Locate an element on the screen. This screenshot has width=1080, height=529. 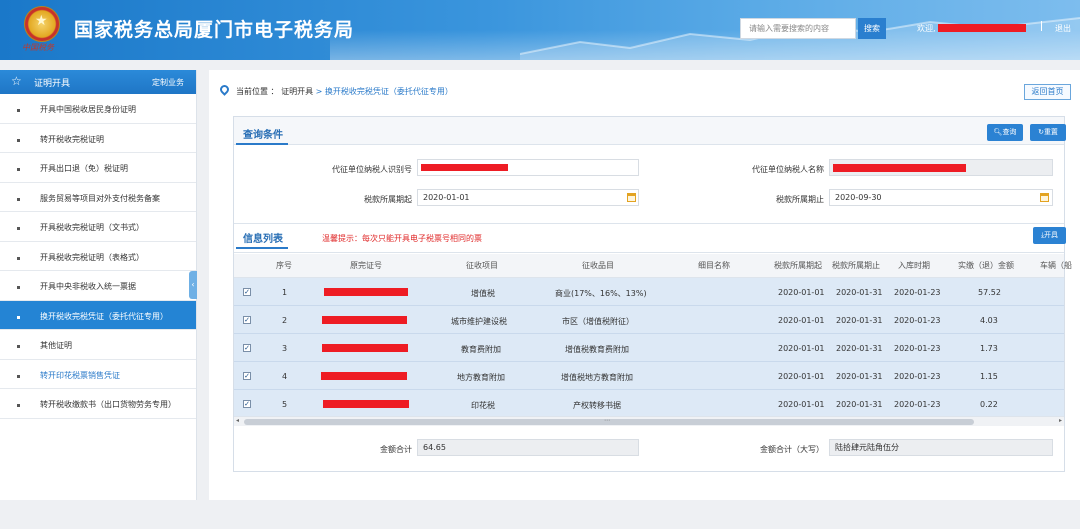
scroll-left-icon: ◂ is located at coordinates (237, 420).